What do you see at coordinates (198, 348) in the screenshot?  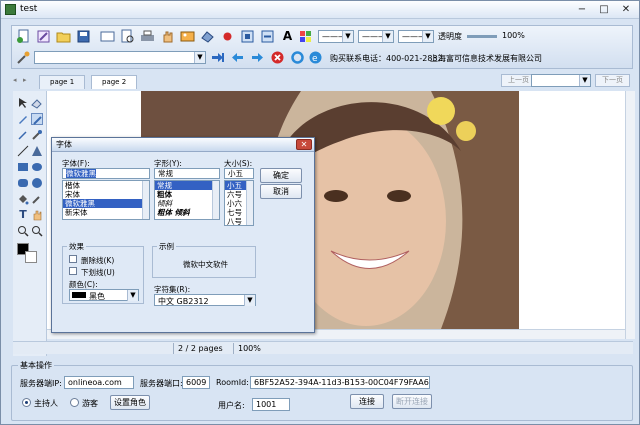 I see `page-count: 2 / 2 pages` at bounding box center [198, 348].